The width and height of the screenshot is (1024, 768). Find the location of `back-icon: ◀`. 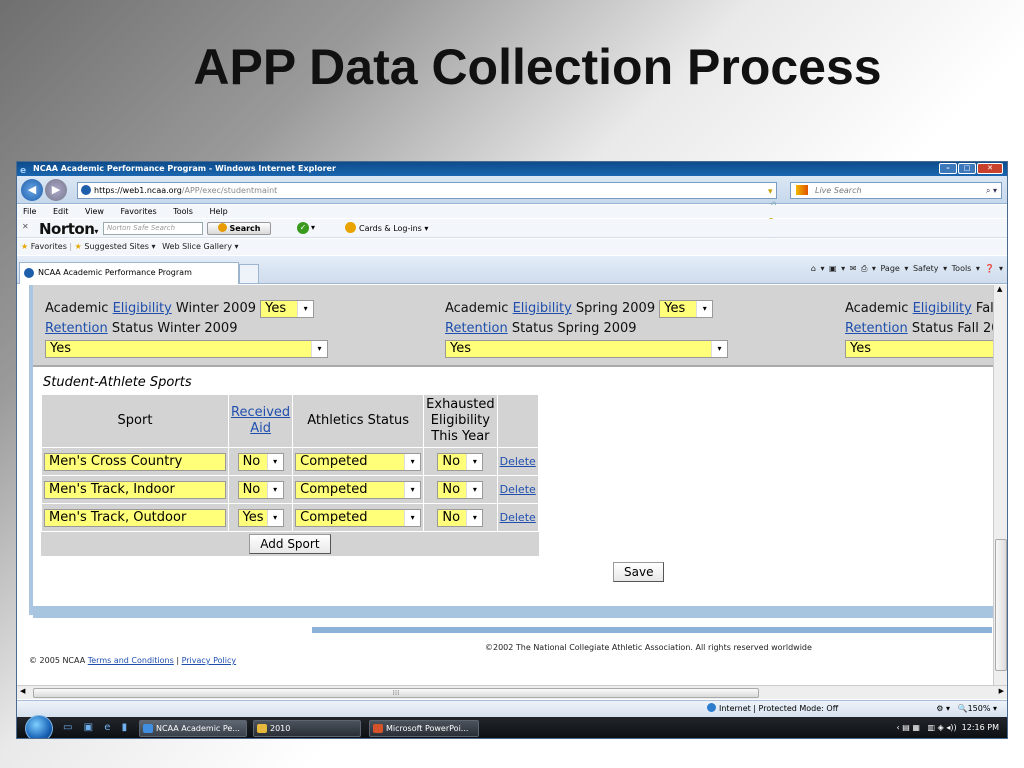

back-icon: ◀ is located at coordinates (32, 190).